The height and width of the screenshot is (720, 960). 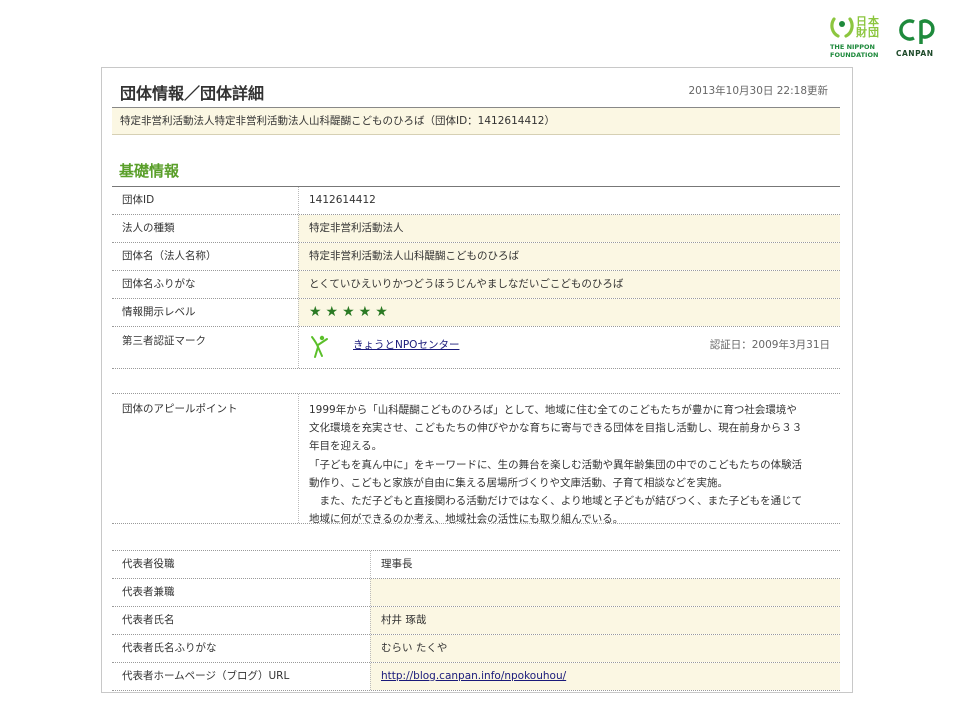 What do you see at coordinates (159, 284) in the screenshot?
I see `row-label: 団体名ふりがな` at bounding box center [159, 284].